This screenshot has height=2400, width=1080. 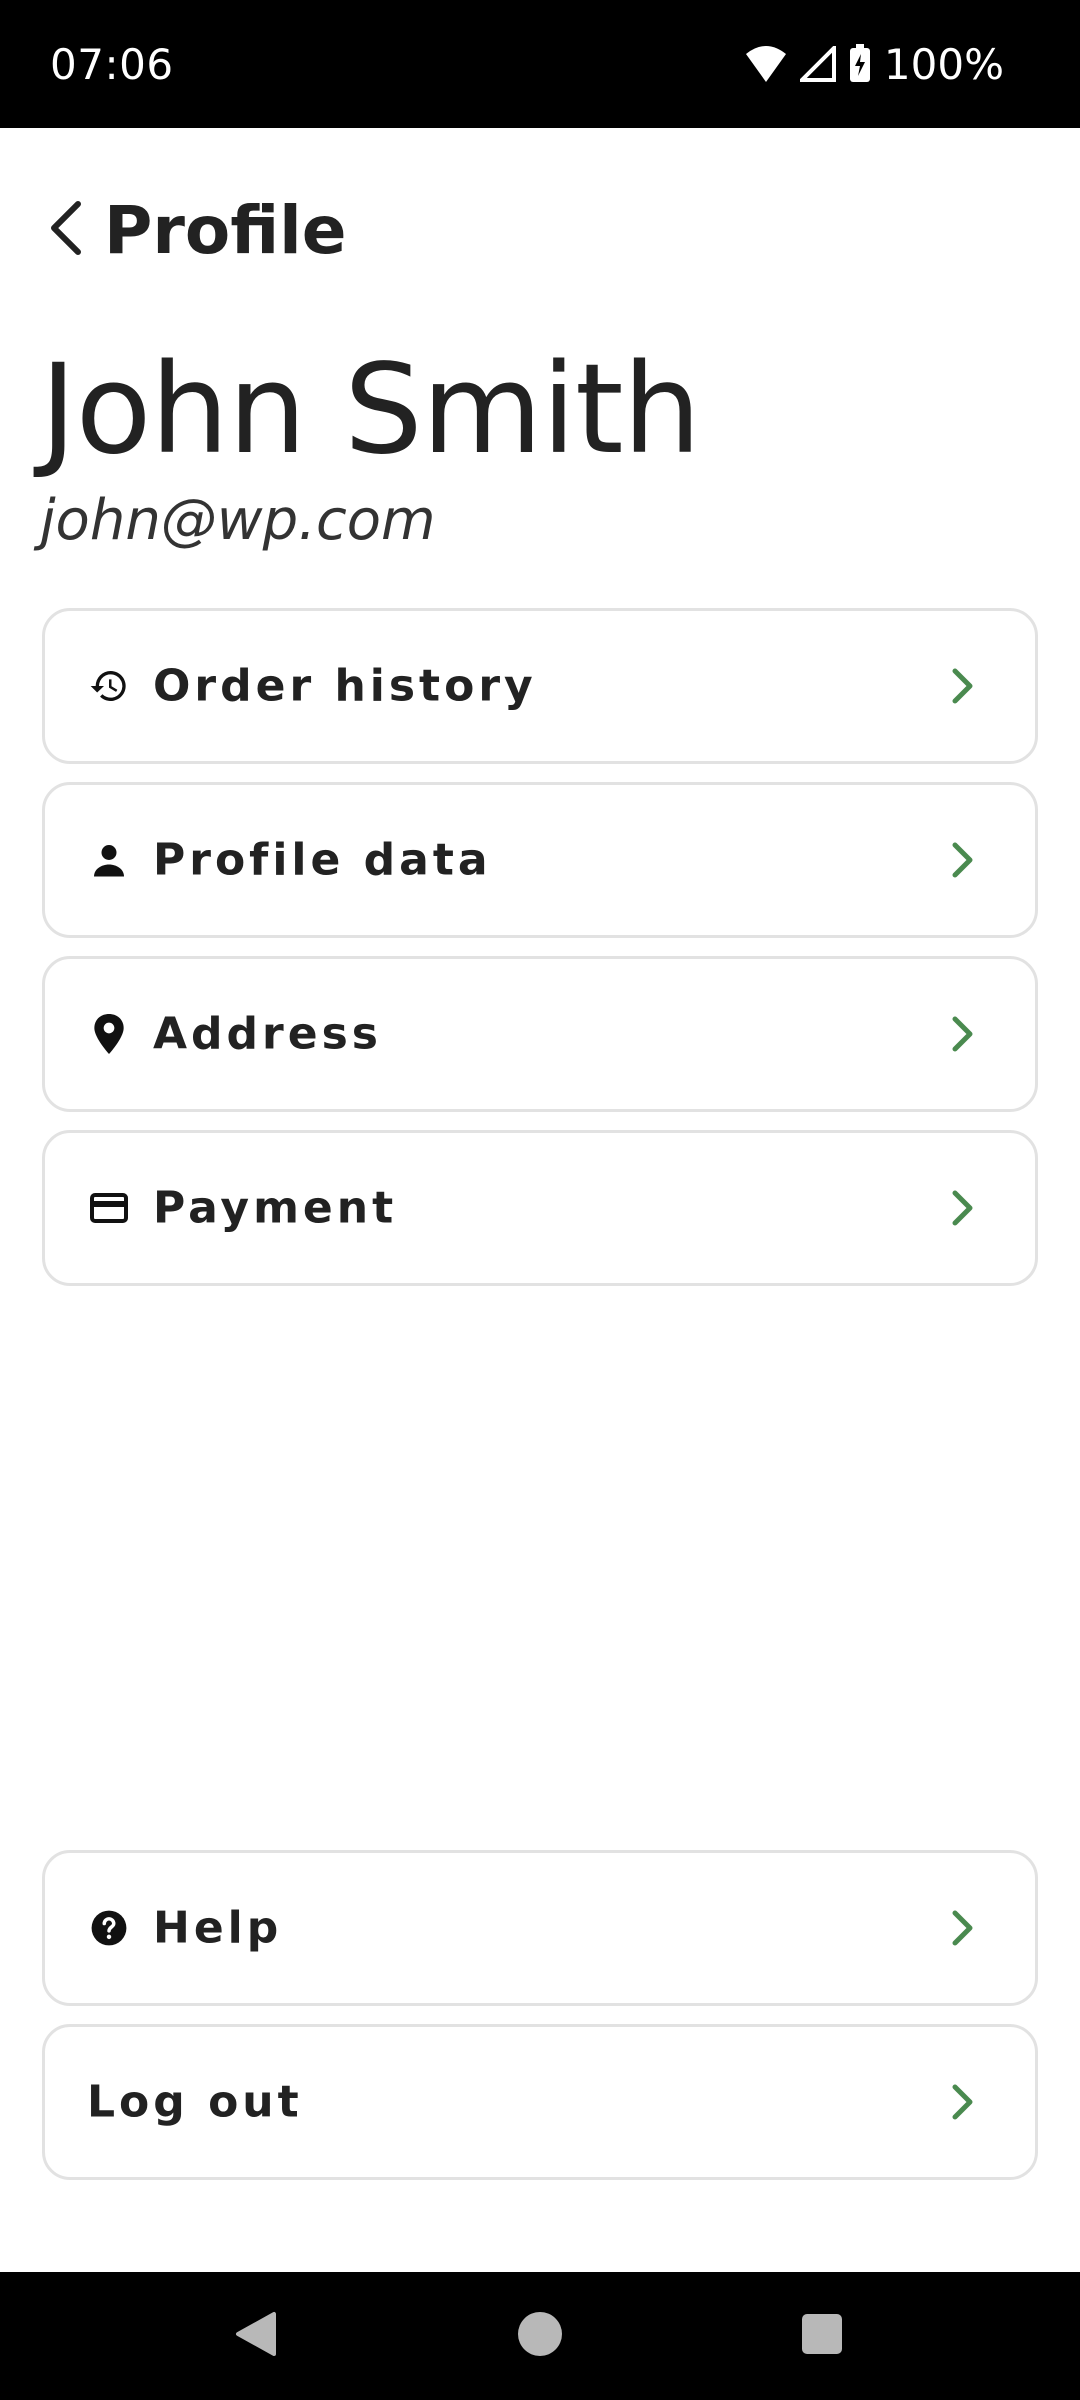 What do you see at coordinates (275, 1208) in the screenshot?
I see `menu-item-label: Payment` at bounding box center [275, 1208].